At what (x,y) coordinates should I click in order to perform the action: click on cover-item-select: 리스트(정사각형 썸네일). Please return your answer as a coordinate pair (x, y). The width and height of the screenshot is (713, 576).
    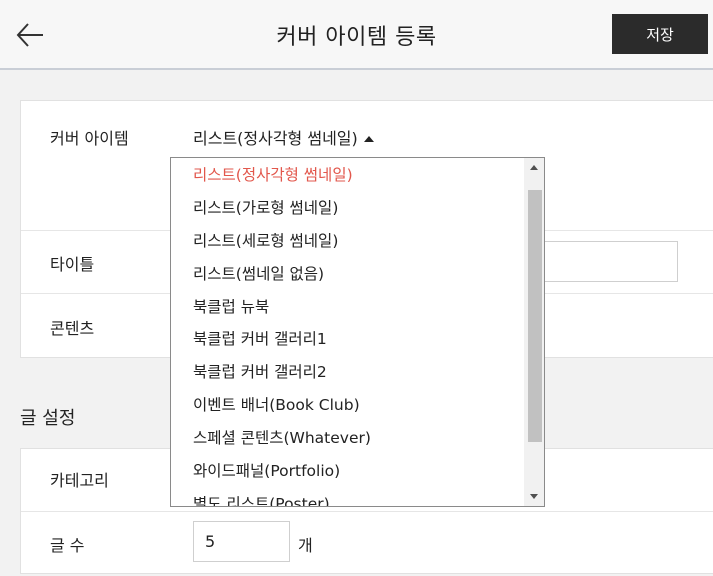
    Looking at the image, I should click on (283, 137).